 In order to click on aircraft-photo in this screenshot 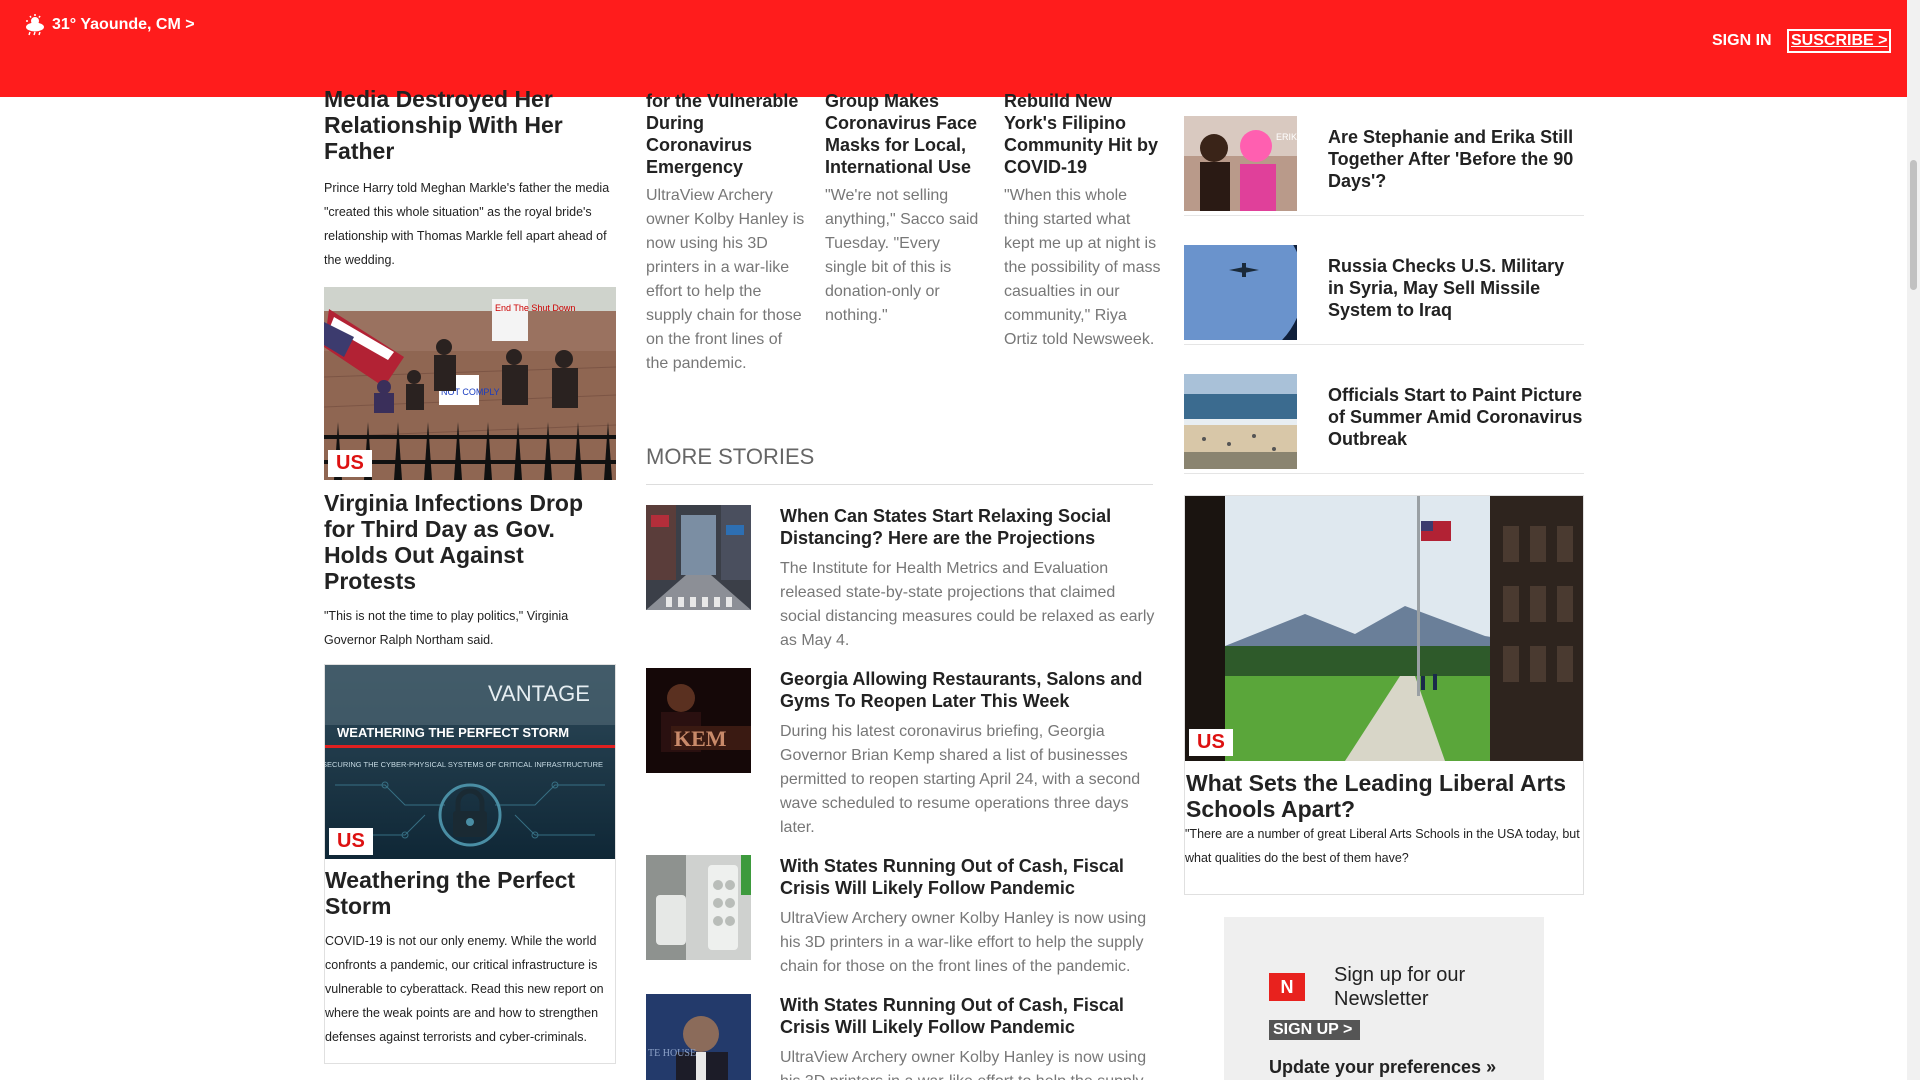, I will do `click(1240, 292)`.